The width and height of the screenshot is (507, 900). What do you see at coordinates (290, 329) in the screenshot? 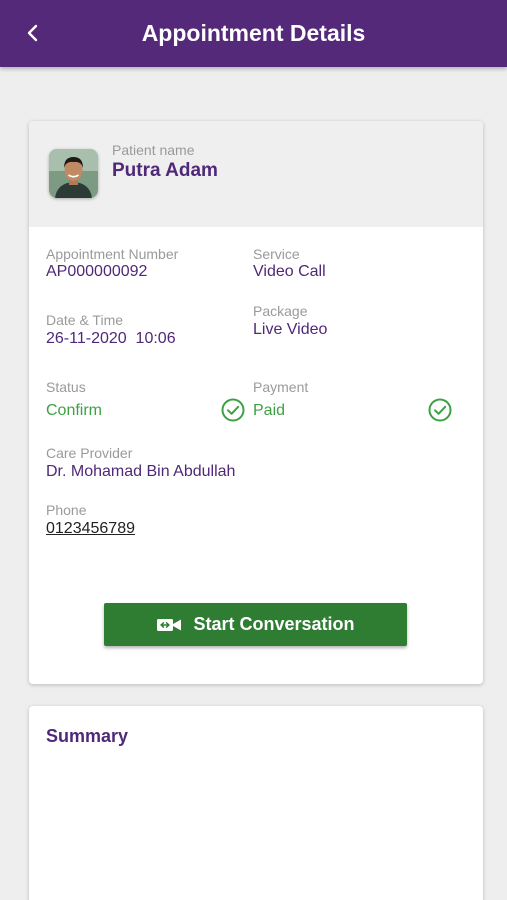
I see `package-value: Live Video` at bounding box center [290, 329].